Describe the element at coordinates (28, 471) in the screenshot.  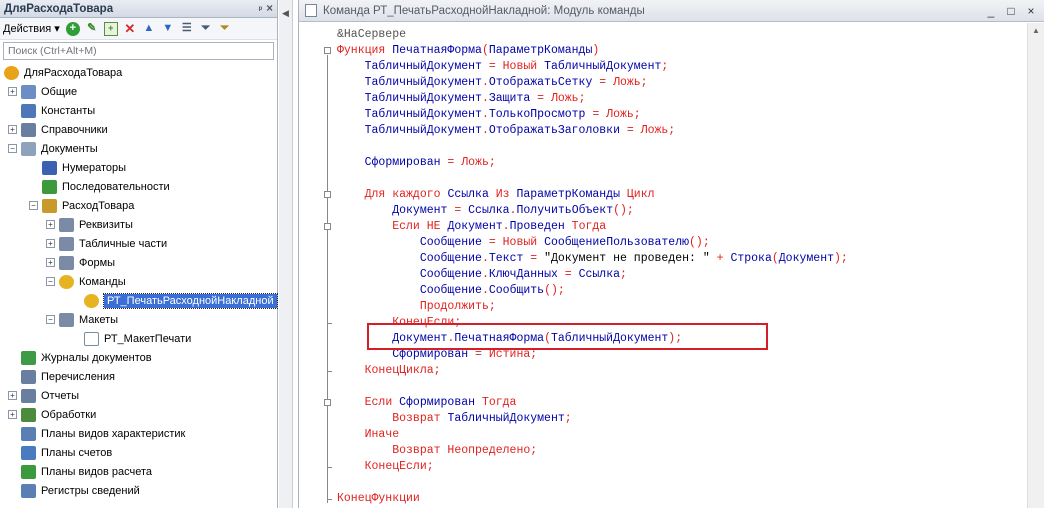
I see `chart-of-calculation-icon` at that location.